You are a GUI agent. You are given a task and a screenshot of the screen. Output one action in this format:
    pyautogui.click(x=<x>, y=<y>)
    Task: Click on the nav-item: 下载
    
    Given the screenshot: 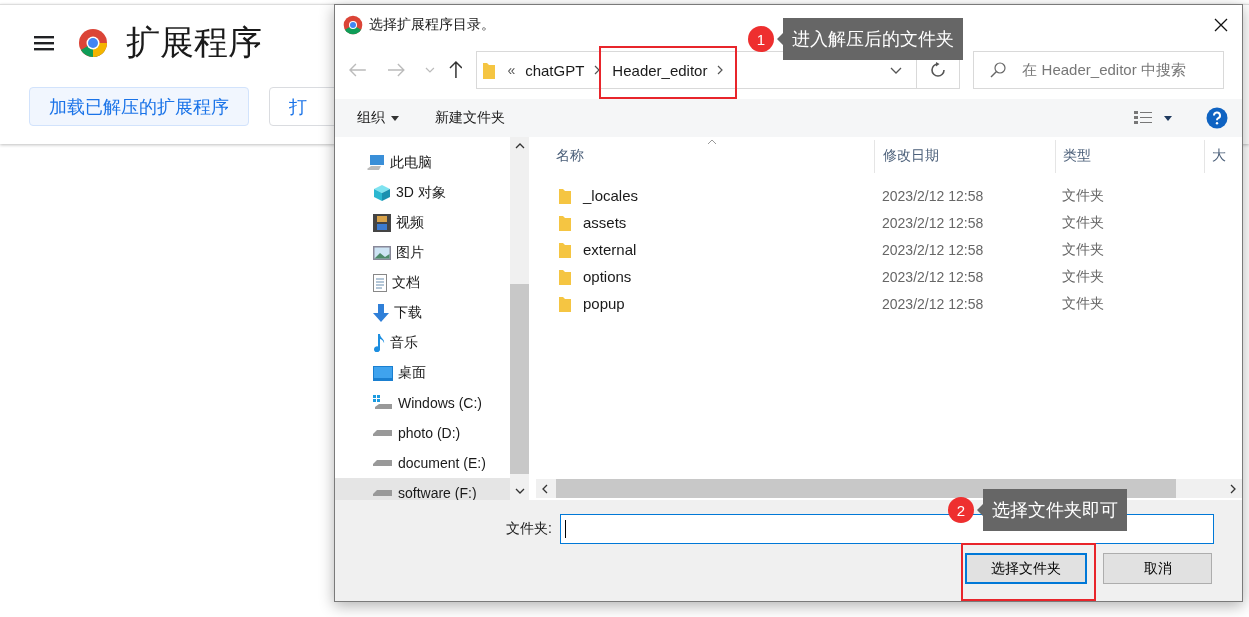 What is the action you would take?
    pyautogui.click(x=422, y=313)
    